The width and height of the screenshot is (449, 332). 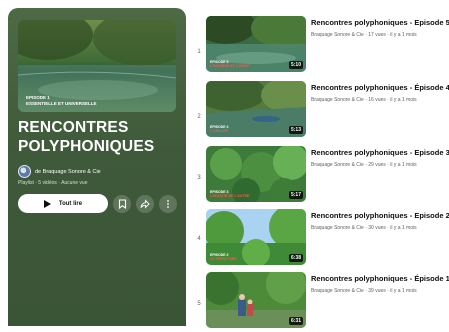 I want to click on video-thumbnail-label: EPISODE 2 LE TERRITOIRE, so click(x=223, y=257).